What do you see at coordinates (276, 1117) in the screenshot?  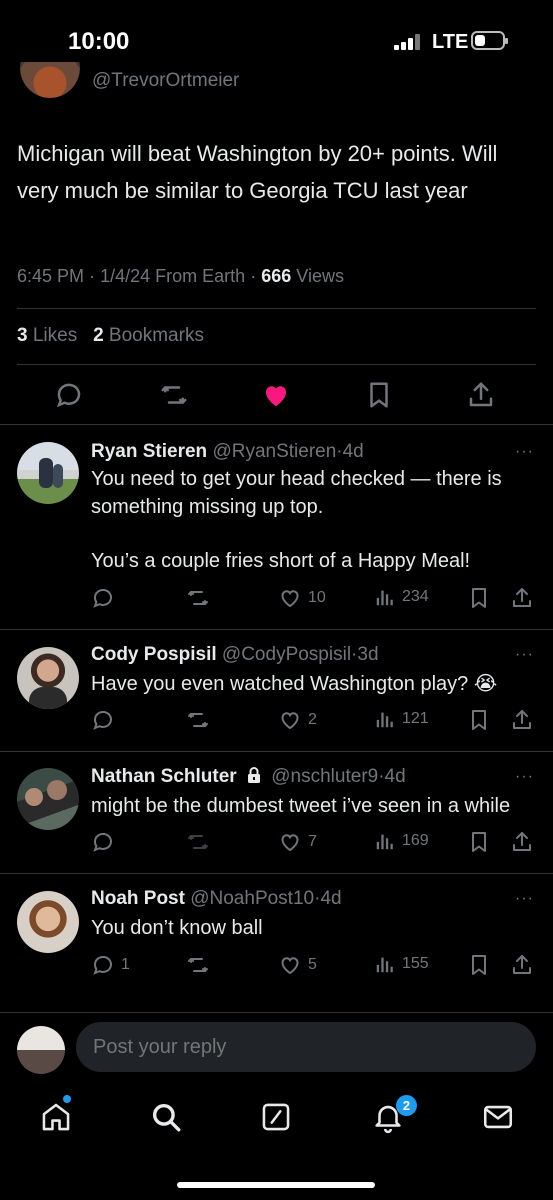 I see `grok-icon` at bounding box center [276, 1117].